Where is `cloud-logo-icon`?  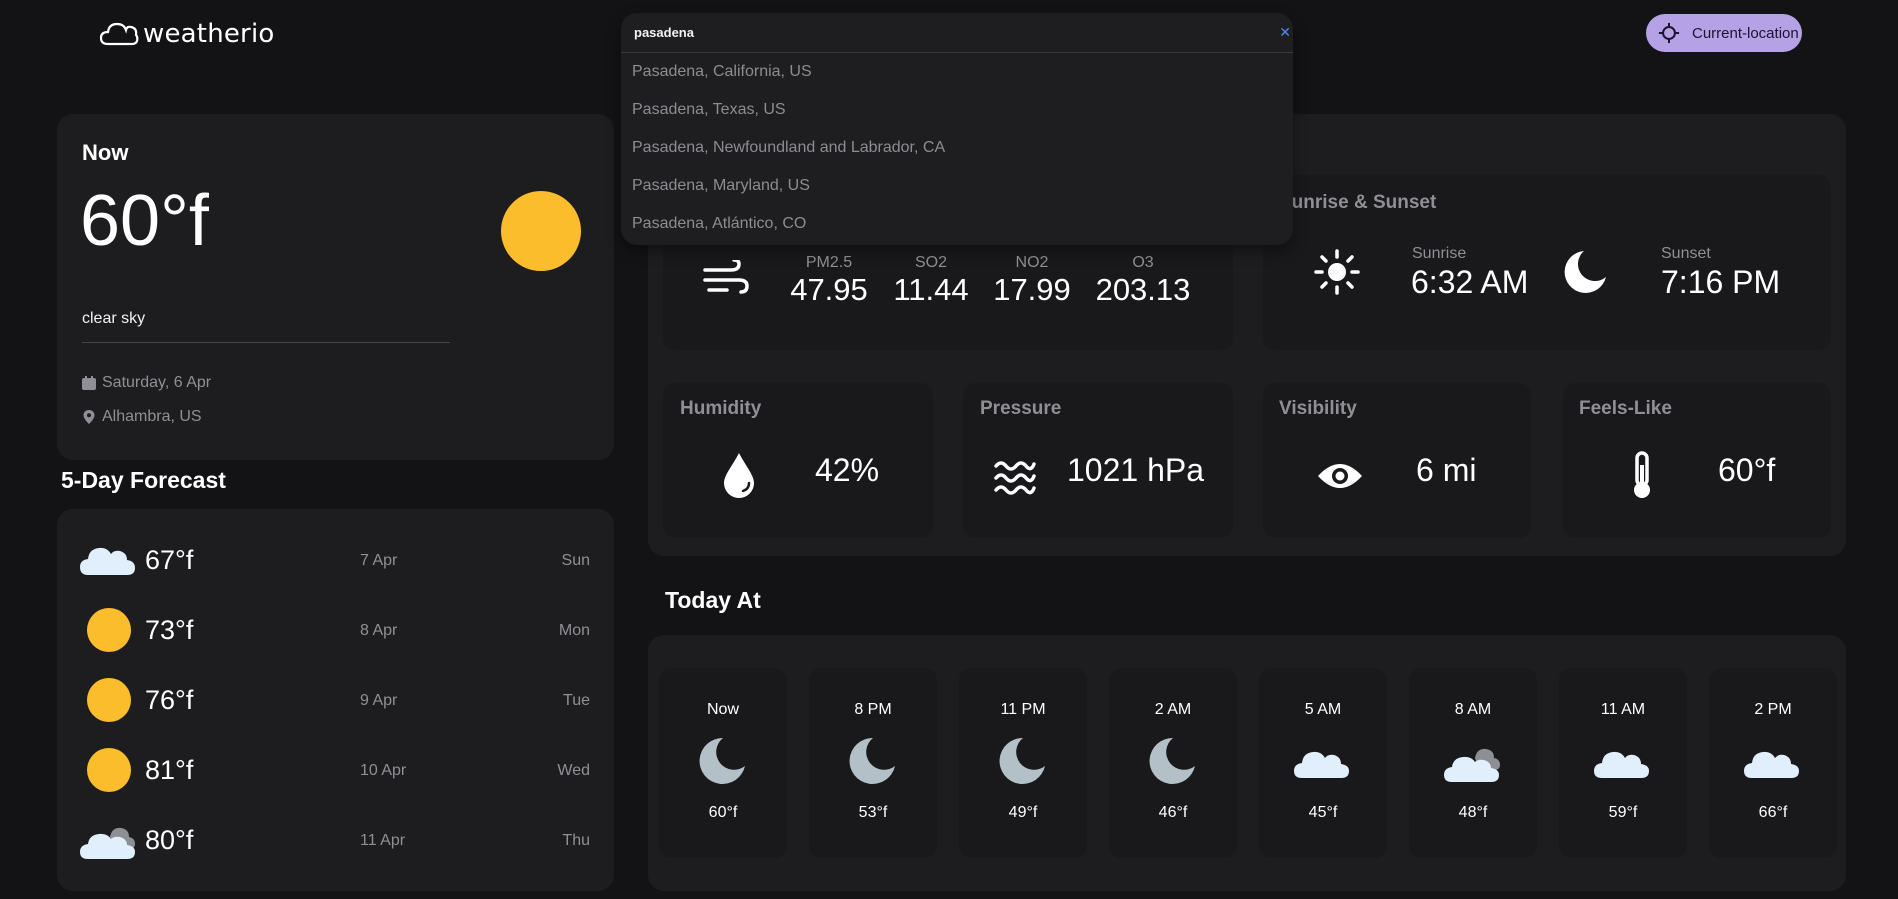 cloud-logo-icon is located at coordinates (119, 34).